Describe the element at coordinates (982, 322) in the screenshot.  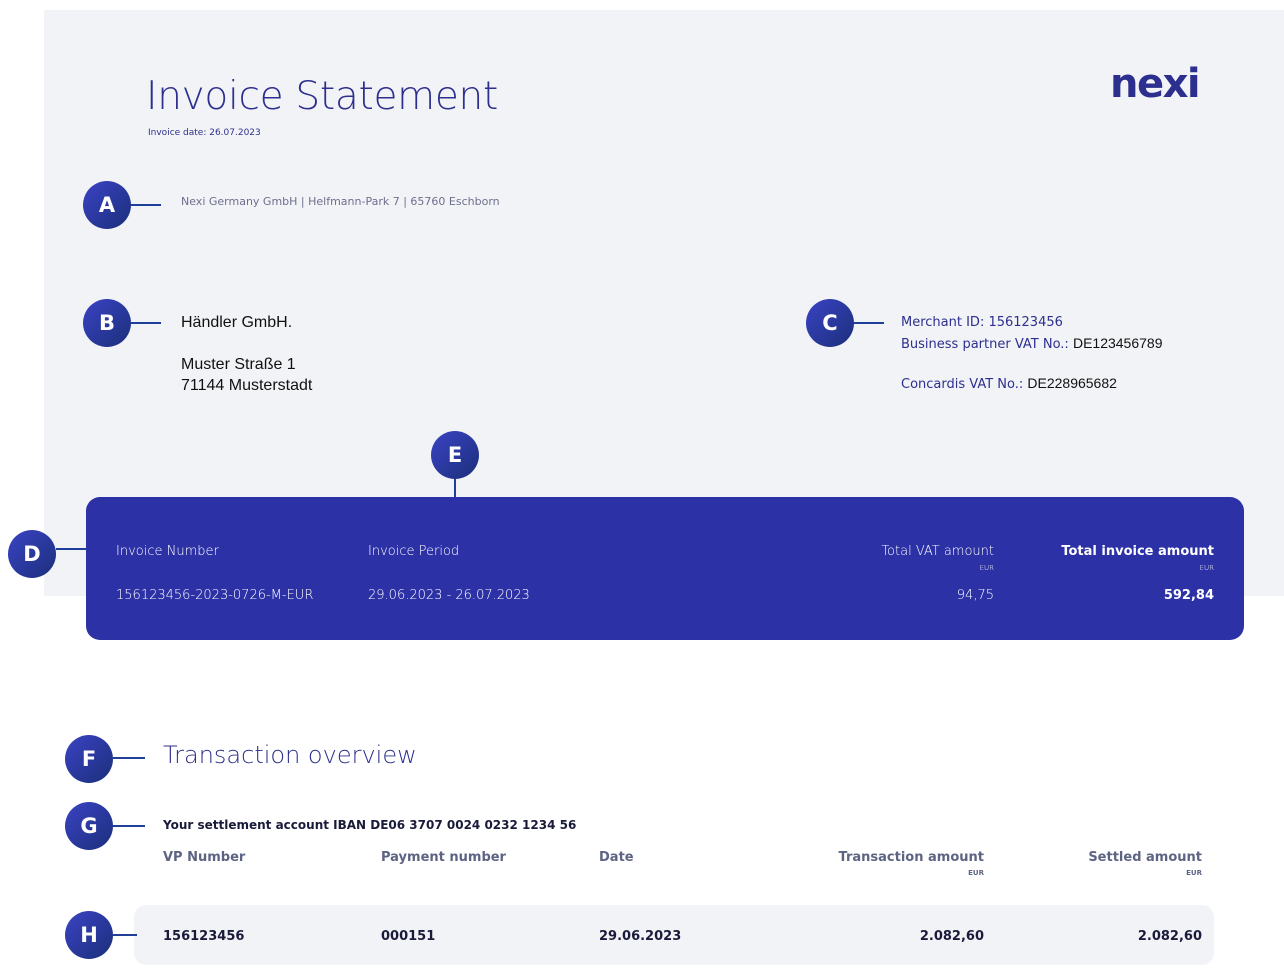
I see `merchant-id: Merchant ID: 156123456` at that location.